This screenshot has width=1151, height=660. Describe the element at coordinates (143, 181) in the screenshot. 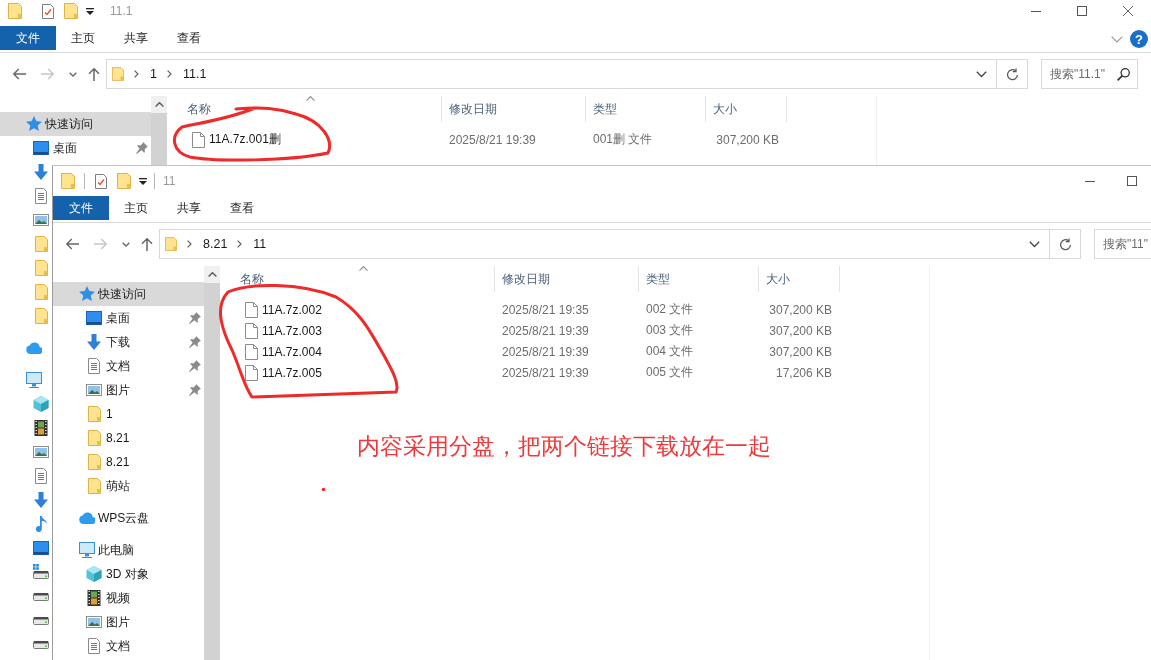

I see `dropdown-icon` at that location.